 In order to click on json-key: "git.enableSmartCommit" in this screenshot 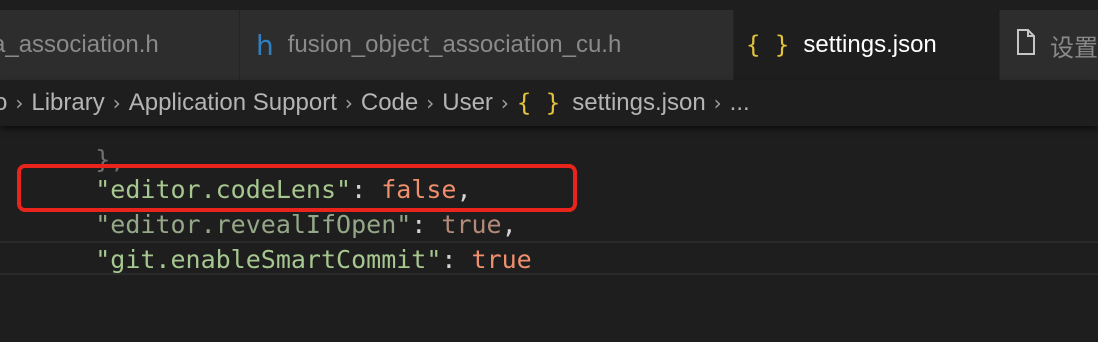, I will do `click(268, 259)`.